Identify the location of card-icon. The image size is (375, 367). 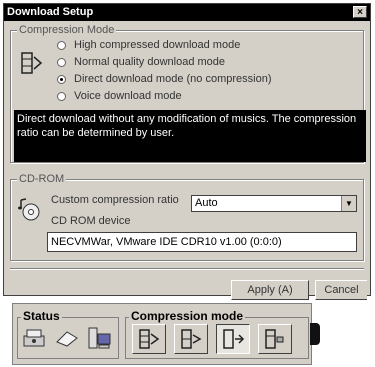
(67, 339).